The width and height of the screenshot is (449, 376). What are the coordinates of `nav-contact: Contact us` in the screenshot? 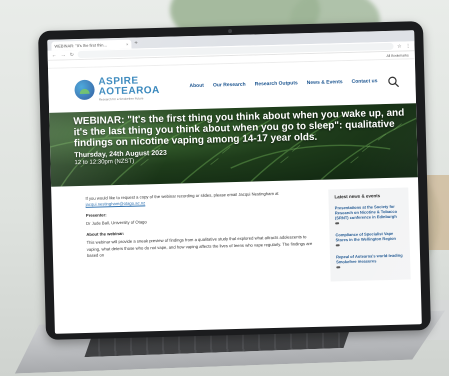 It's located at (364, 82).